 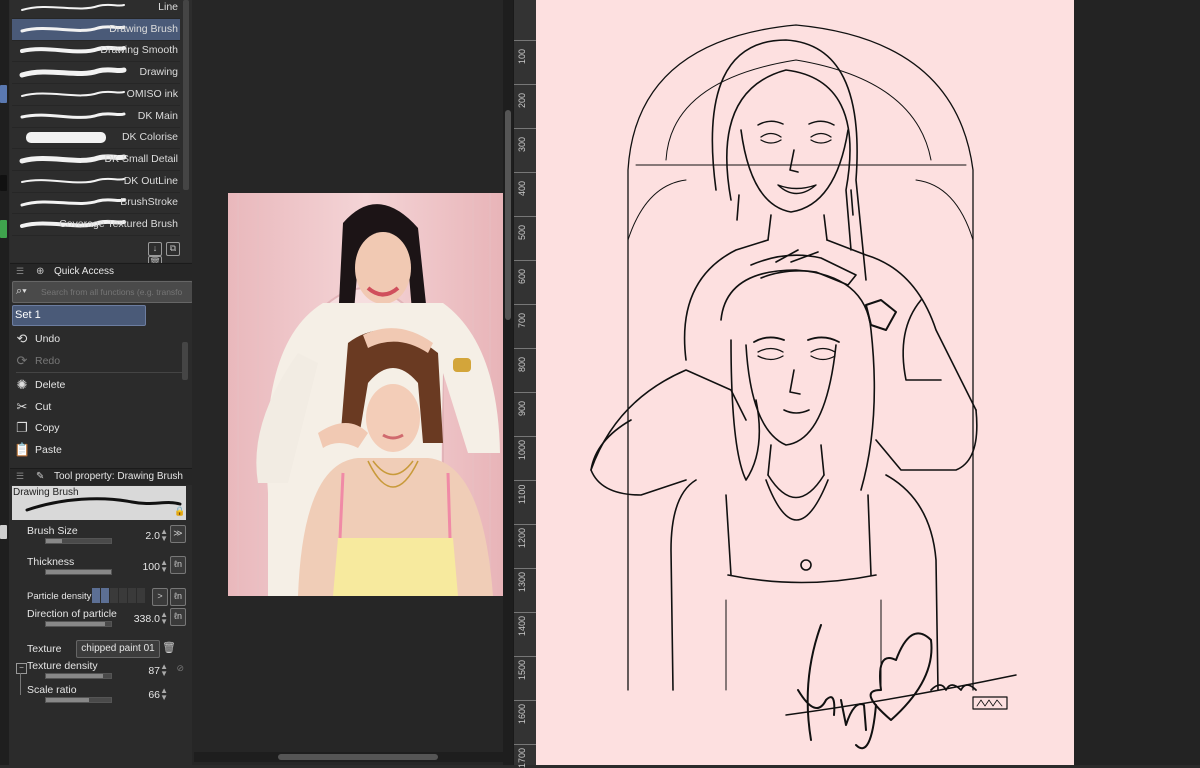 What do you see at coordinates (22, 360) in the screenshot?
I see `redo-icon: ⟳` at bounding box center [22, 360].